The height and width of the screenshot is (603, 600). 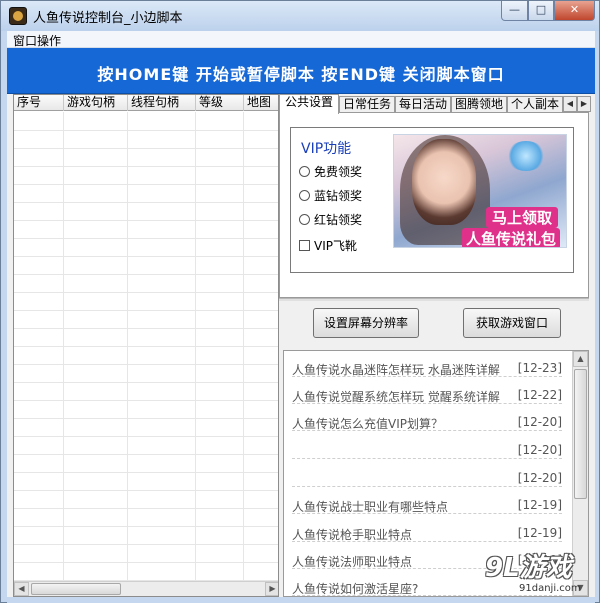 What do you see at coordinates (338, 196) in the screenshot?
I see `radio-label: 蓝钻领奖` at bounding box center [338, 196].